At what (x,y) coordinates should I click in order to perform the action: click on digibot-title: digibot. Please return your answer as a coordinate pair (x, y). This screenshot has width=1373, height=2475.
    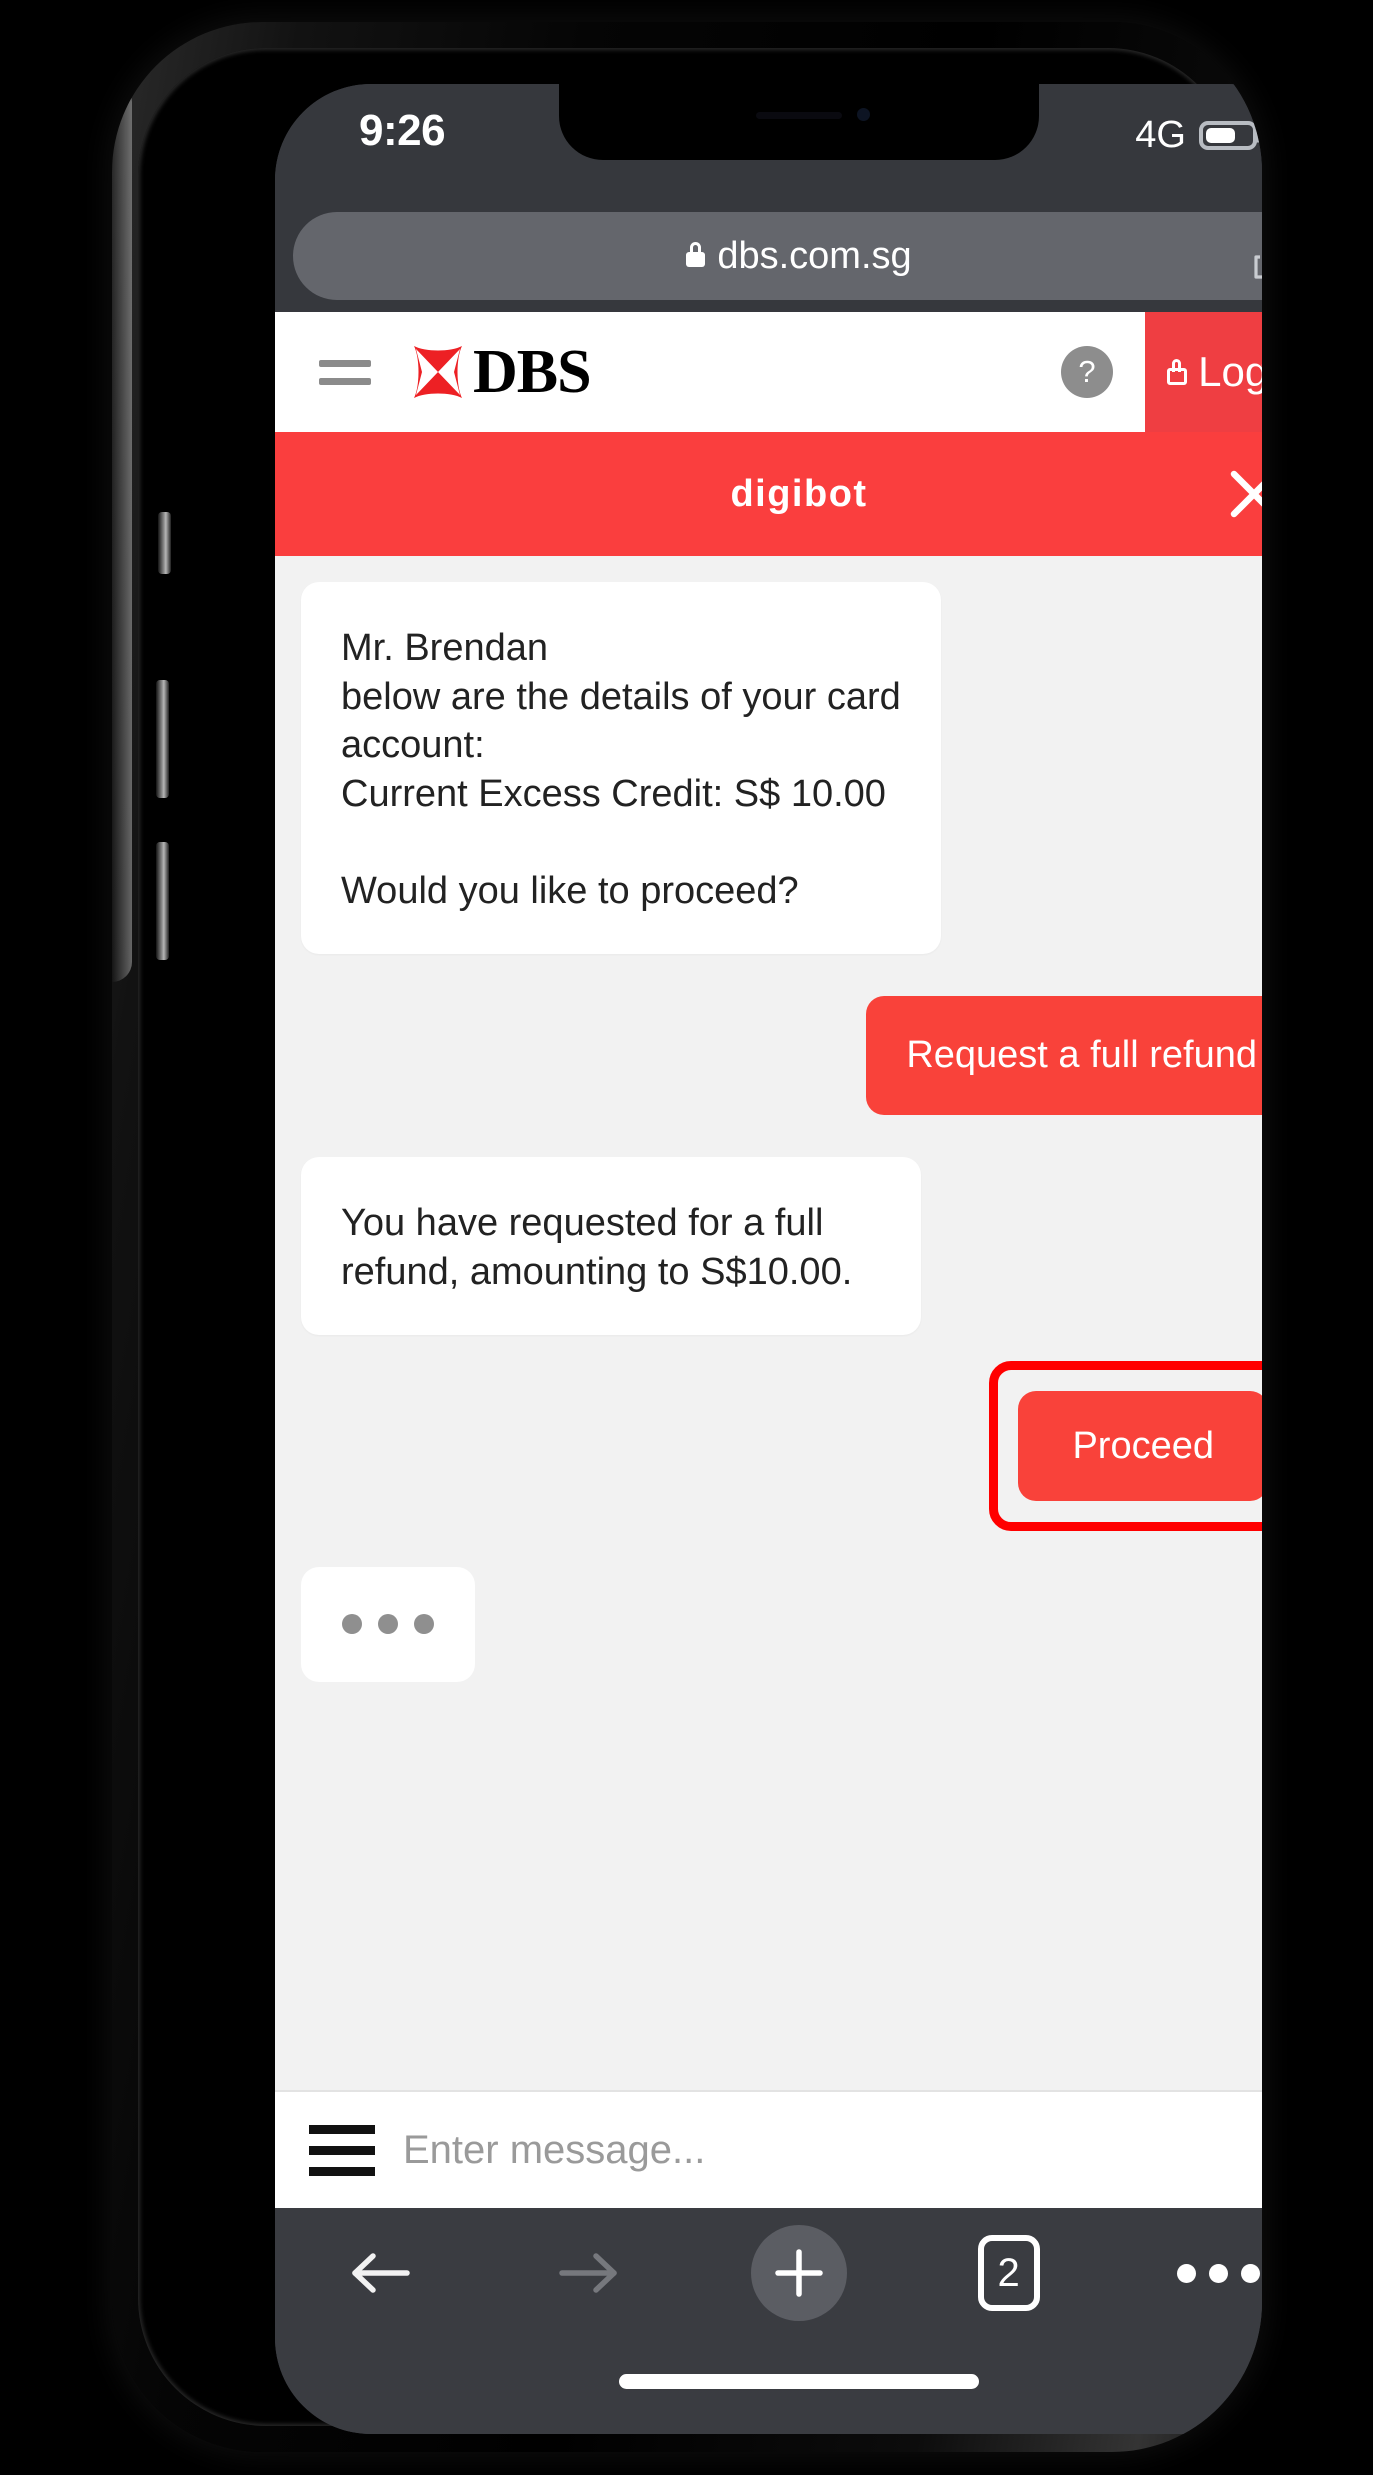
    Looking at the image, I should click on (799, 493).